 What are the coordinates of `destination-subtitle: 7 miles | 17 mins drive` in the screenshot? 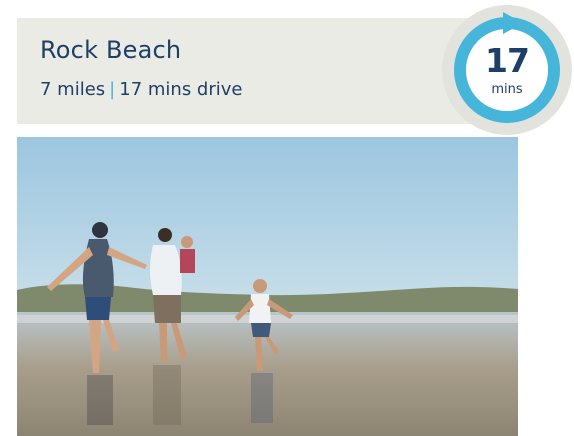 It's located at (141, 89).